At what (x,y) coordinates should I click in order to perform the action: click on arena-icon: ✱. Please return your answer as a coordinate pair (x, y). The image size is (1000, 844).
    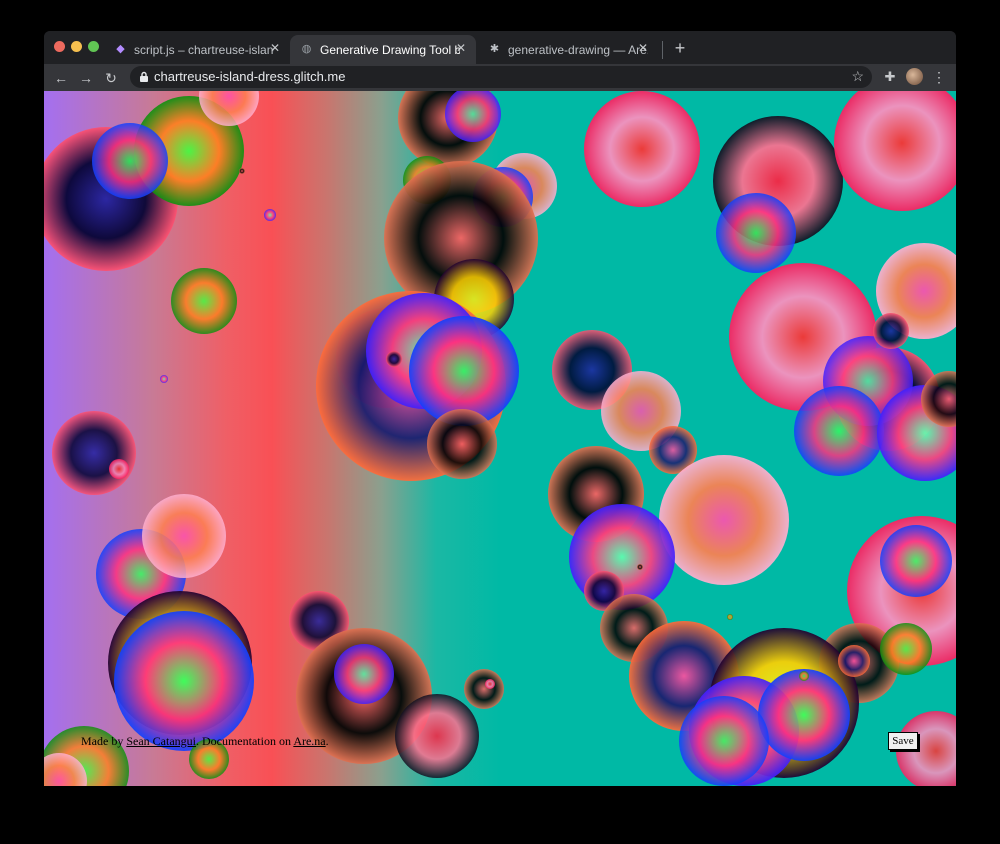
    Looking at the image, I should click on (494, 49).